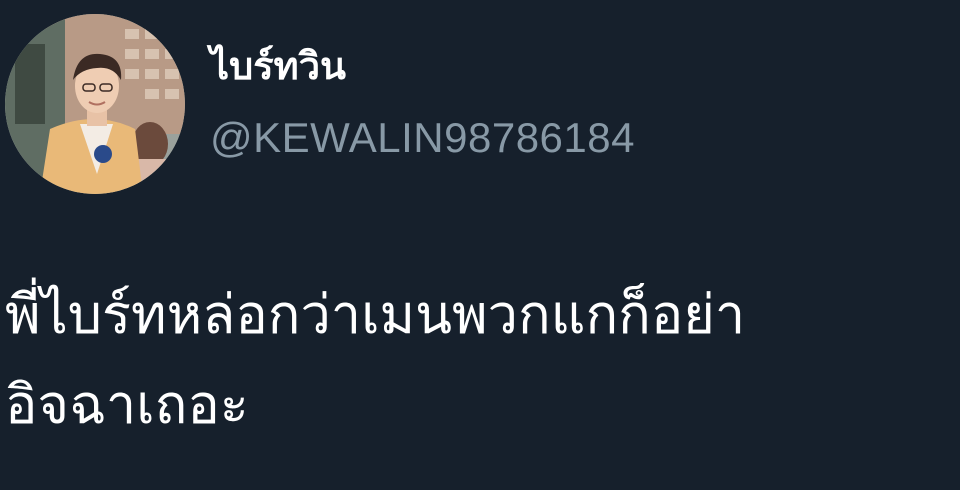 The width and height of the screenshot is (960, 490). I want to click on tweet-text-line-1: พี่ไบร์ทหล่อกว่าเมนพวกแกก็อย่า, so click(375, 314).